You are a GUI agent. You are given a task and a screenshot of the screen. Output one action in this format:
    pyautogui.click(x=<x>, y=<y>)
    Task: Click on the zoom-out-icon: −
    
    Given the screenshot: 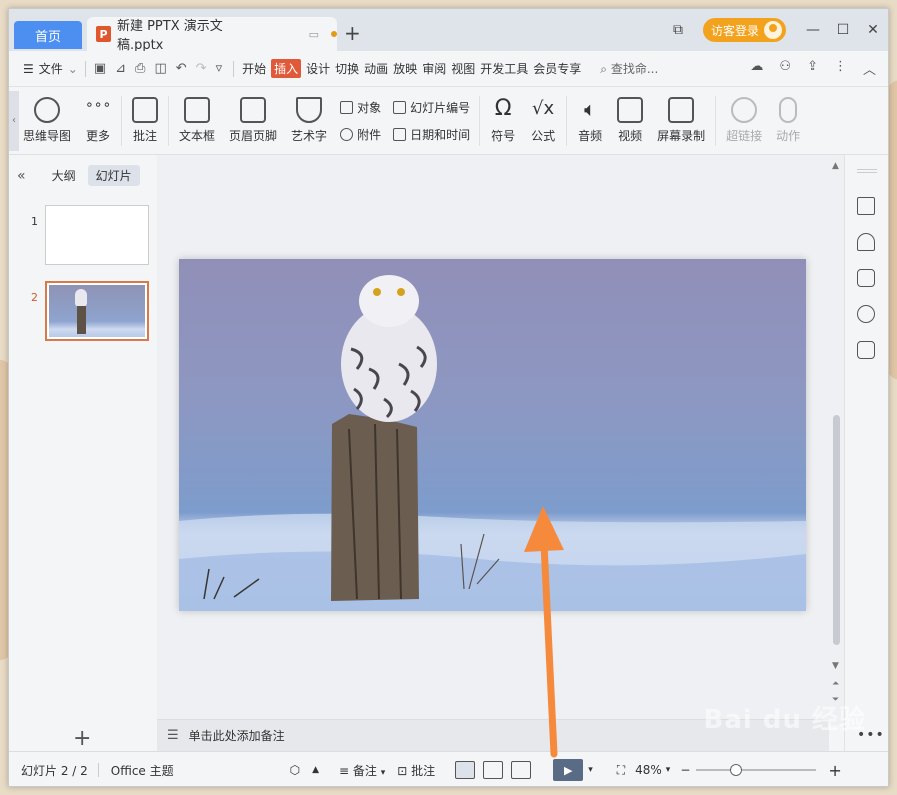 What is the action you would take?
    pyautogui.click(x=685, y=770)
    